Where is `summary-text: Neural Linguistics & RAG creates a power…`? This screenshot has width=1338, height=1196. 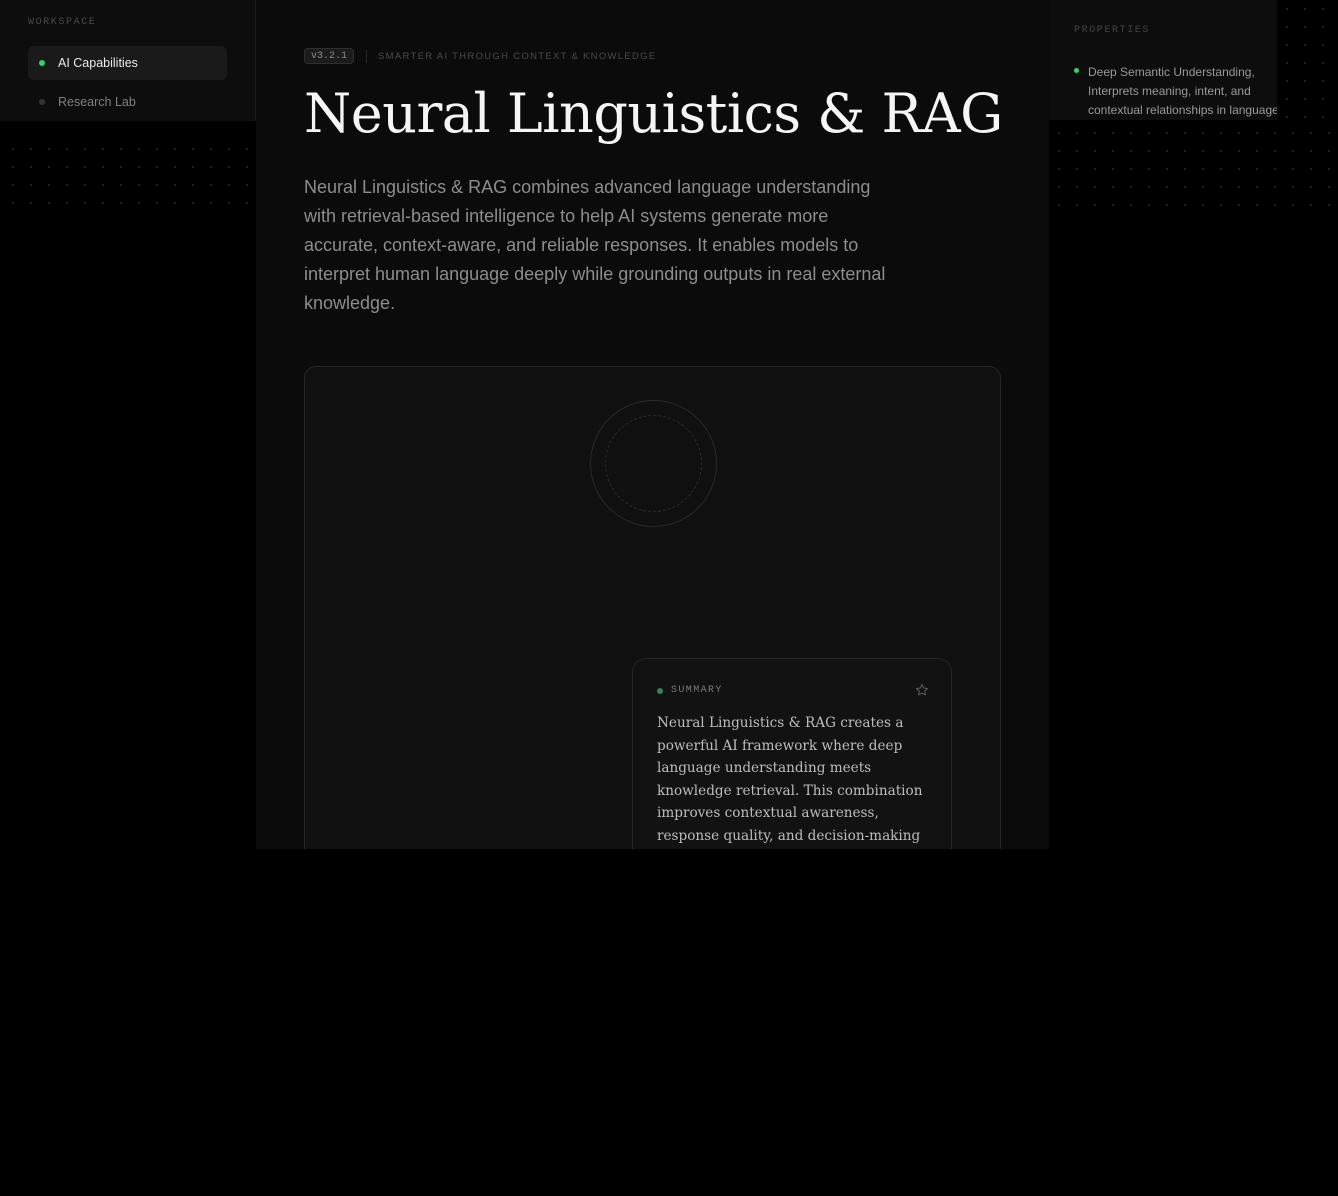 summary-text: Neural Linguistics & RAG creates a power… is located at coordinates (790, 779).